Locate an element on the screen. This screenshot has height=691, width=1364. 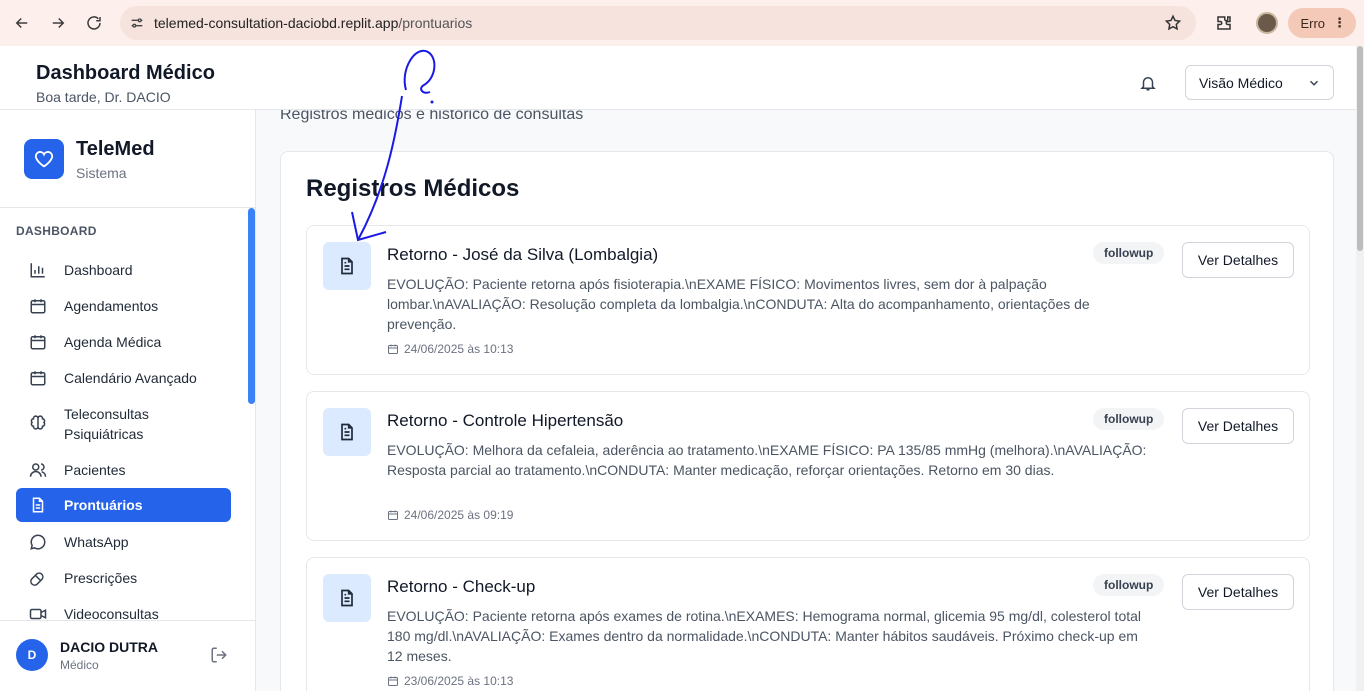
extensions-icon is located at coordinates (1224, 23).